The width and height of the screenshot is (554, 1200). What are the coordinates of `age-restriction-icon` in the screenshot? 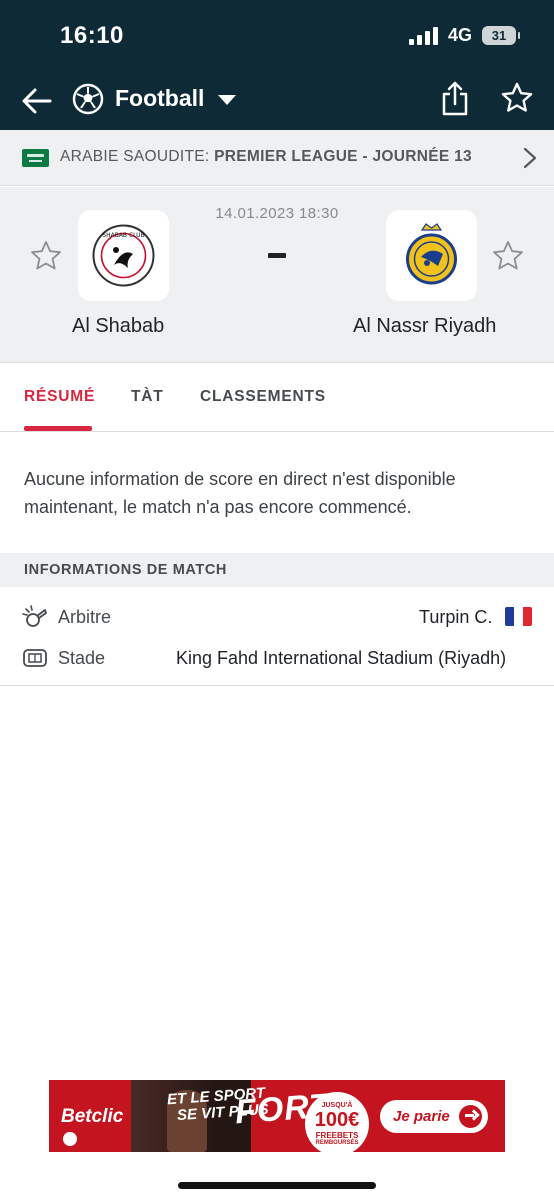 It's located at (70, 1139).